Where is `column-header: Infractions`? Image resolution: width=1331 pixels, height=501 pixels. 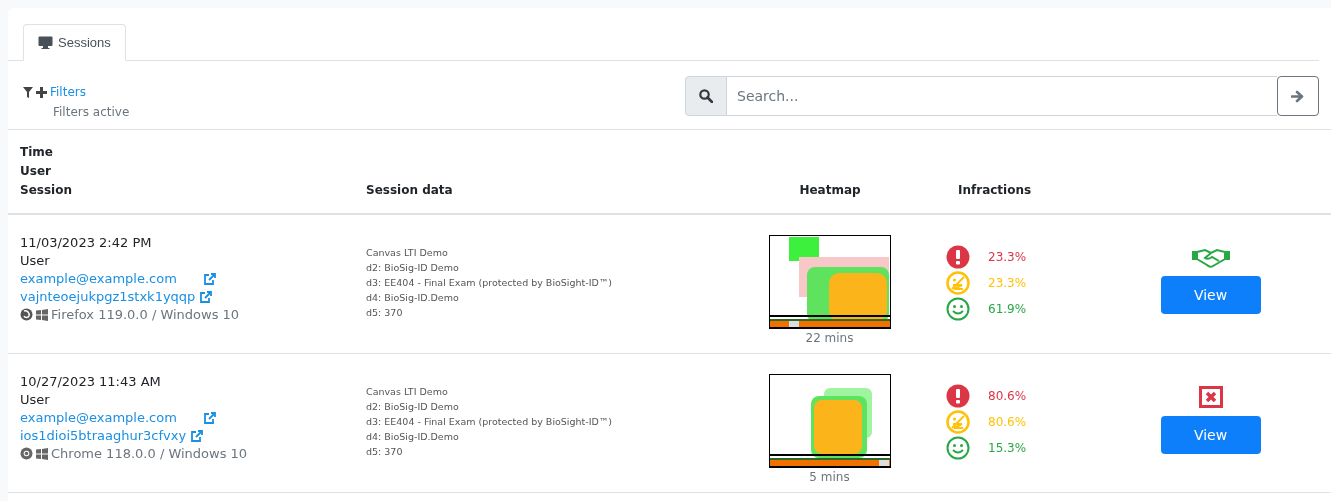 column-header: Infractions is located at coordinates (995, 190).